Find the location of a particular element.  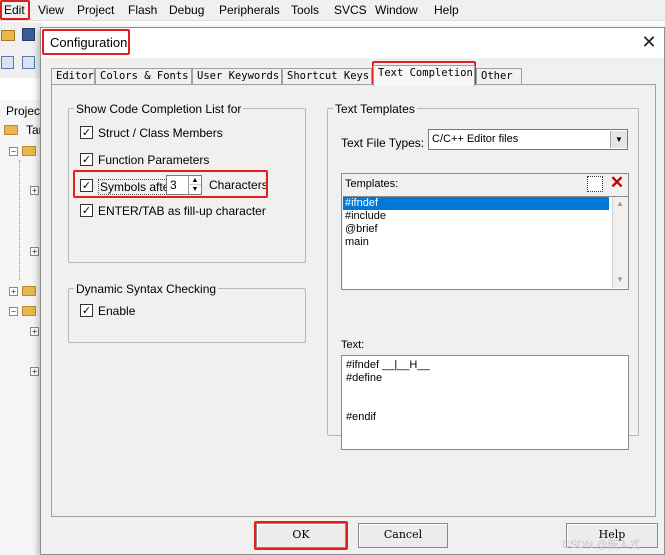

text-templates-group-title: Text Templates is located at coordinates (375, 109).